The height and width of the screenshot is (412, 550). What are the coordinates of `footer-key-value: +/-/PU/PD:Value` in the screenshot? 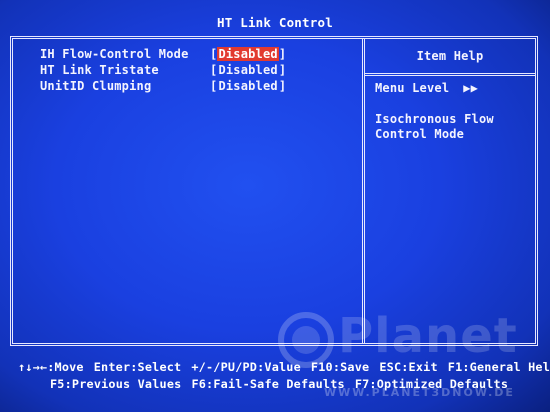 It's located at (246, 367).